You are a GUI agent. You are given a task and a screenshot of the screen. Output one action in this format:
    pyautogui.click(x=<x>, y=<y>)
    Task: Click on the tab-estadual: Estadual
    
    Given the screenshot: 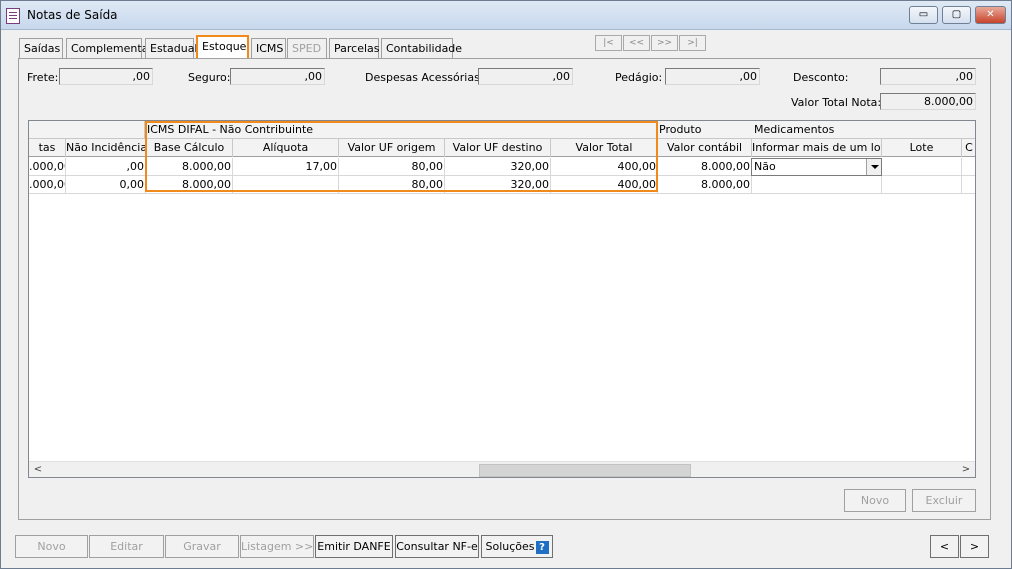 What is the action you would take?
    pyautogui.click(x=171, y=48)
    